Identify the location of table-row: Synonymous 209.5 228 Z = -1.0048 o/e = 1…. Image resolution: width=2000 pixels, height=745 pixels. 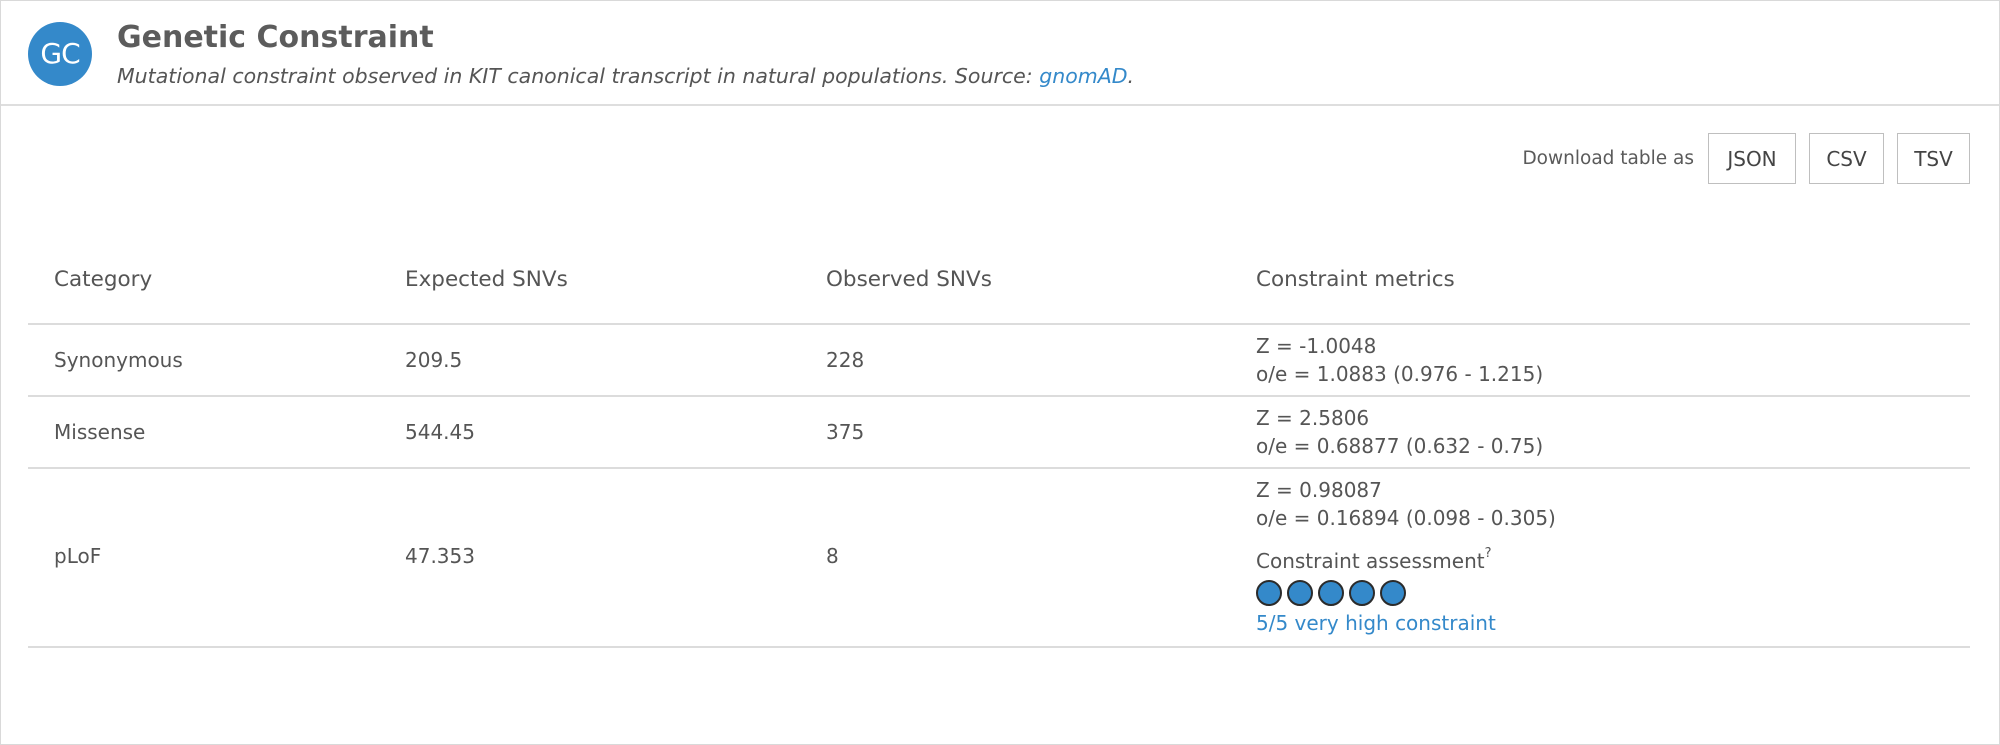
(999, 361).